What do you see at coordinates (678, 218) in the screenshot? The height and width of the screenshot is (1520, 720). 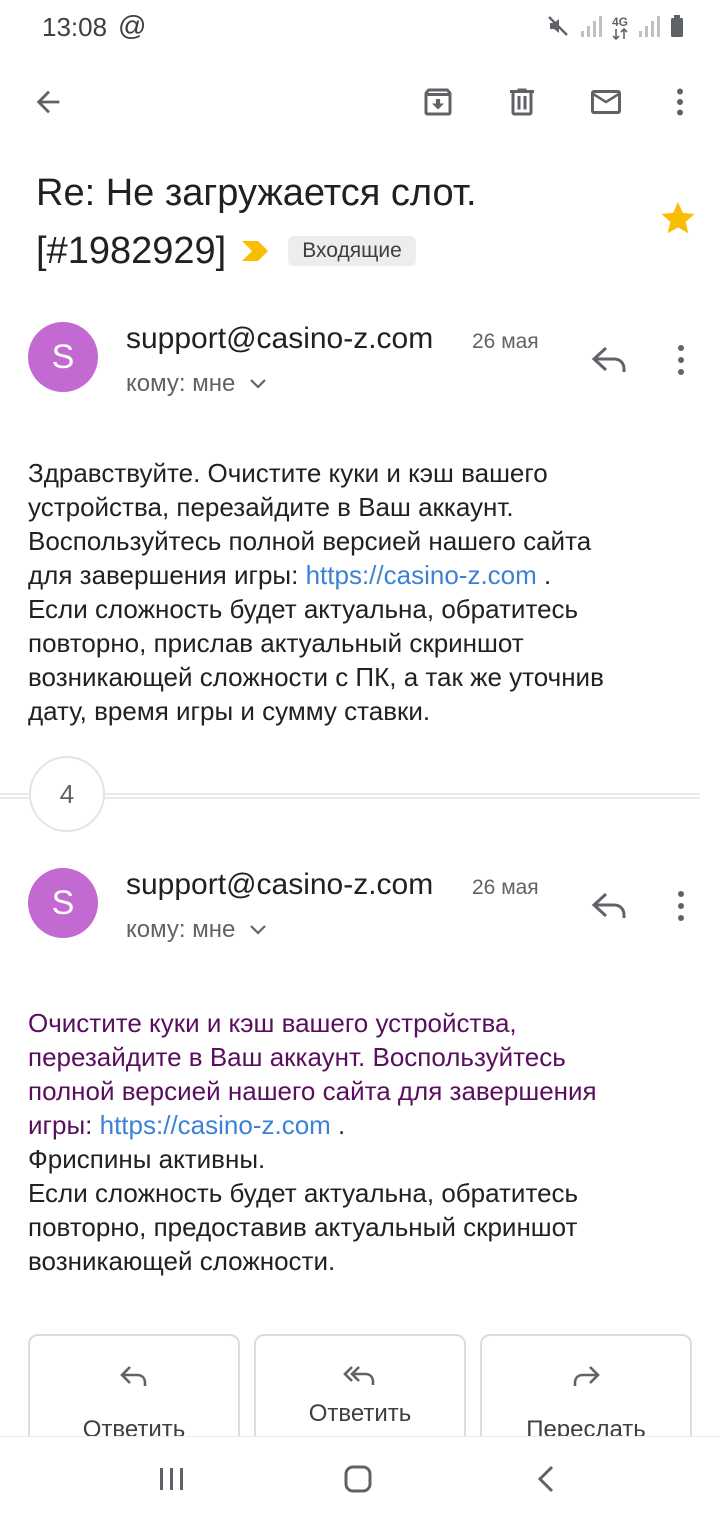 I see `star-icon` at bounding box center [678, 218].